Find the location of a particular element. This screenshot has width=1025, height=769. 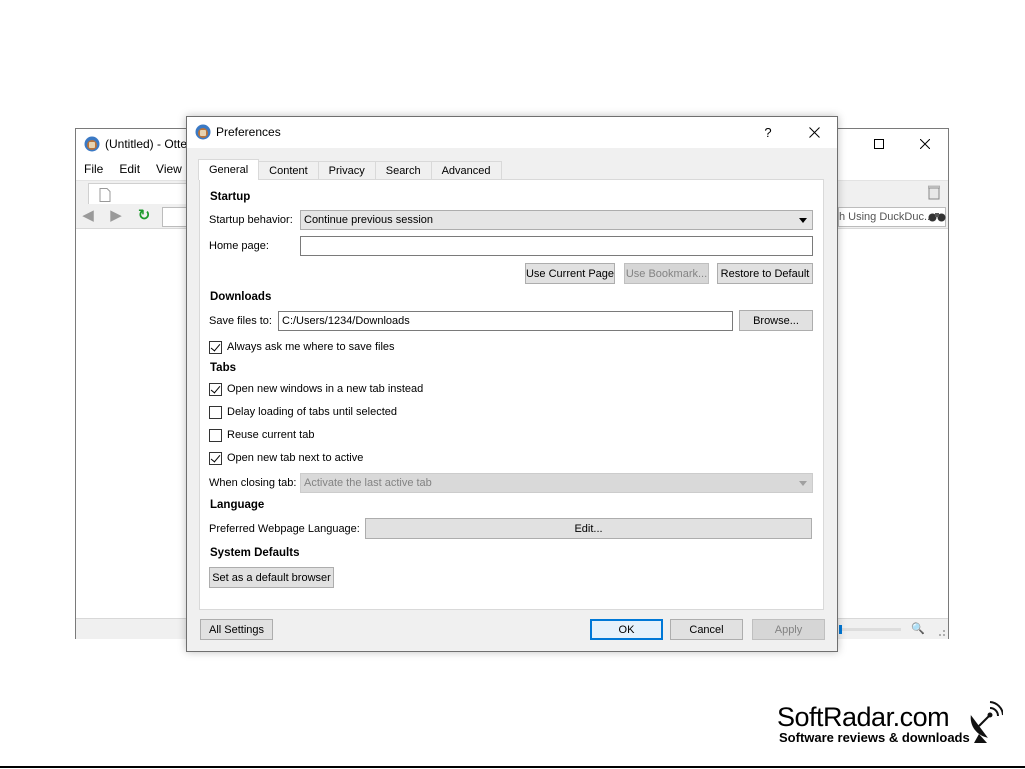

language-heading: Language is located at coordinates (237, 505).